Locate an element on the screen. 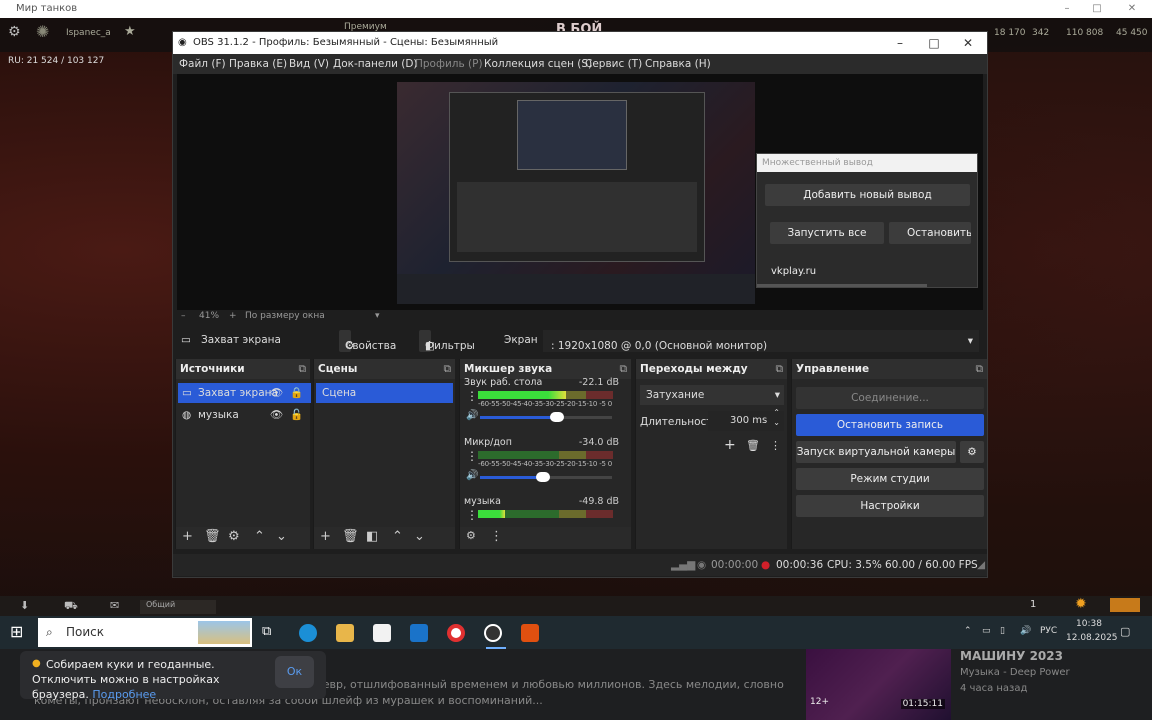 Image resolution: width=1152 pixels, height=720 pixels. advanced-audio-icon: ⚙ is located at coordinates (471, 535).